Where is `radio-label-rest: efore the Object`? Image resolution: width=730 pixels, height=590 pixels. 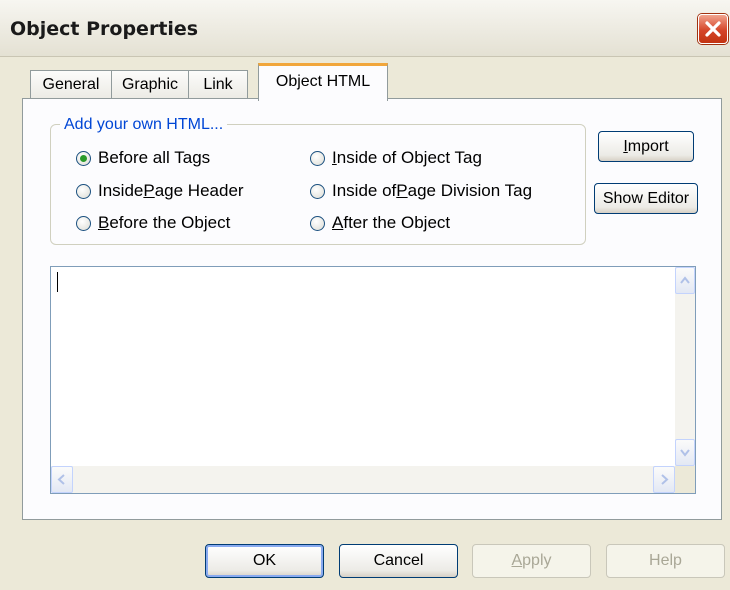 radio-label-rest: efore the Object is located at coordinates (170, 222).